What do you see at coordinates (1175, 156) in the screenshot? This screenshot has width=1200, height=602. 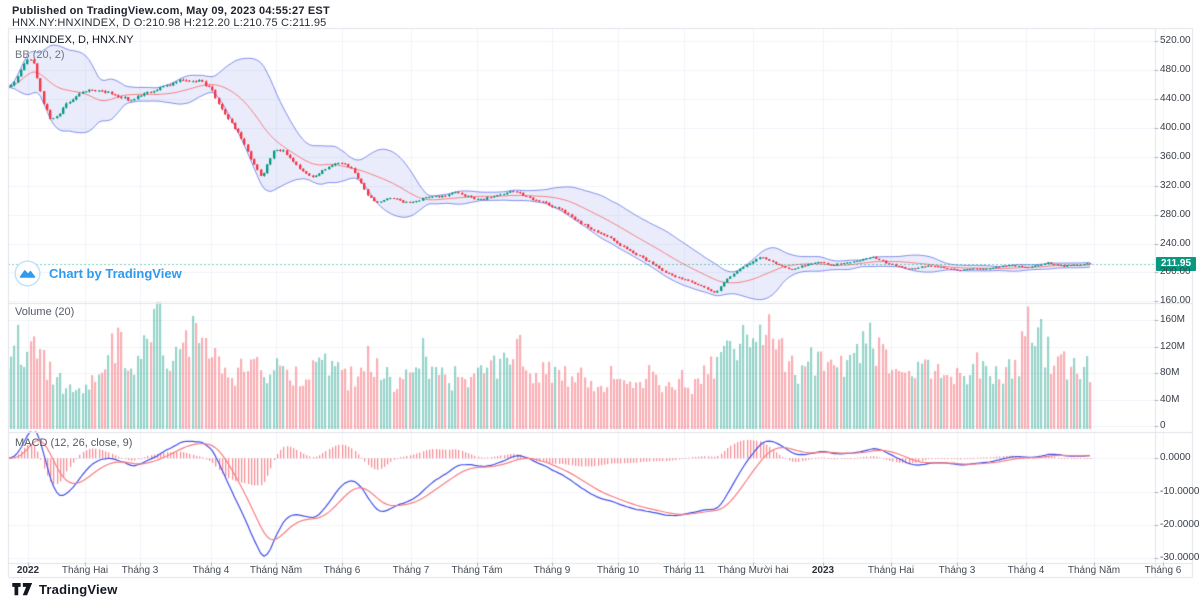 I see `price-axis-tick: 360.00` at bounding box center [1175, 156].